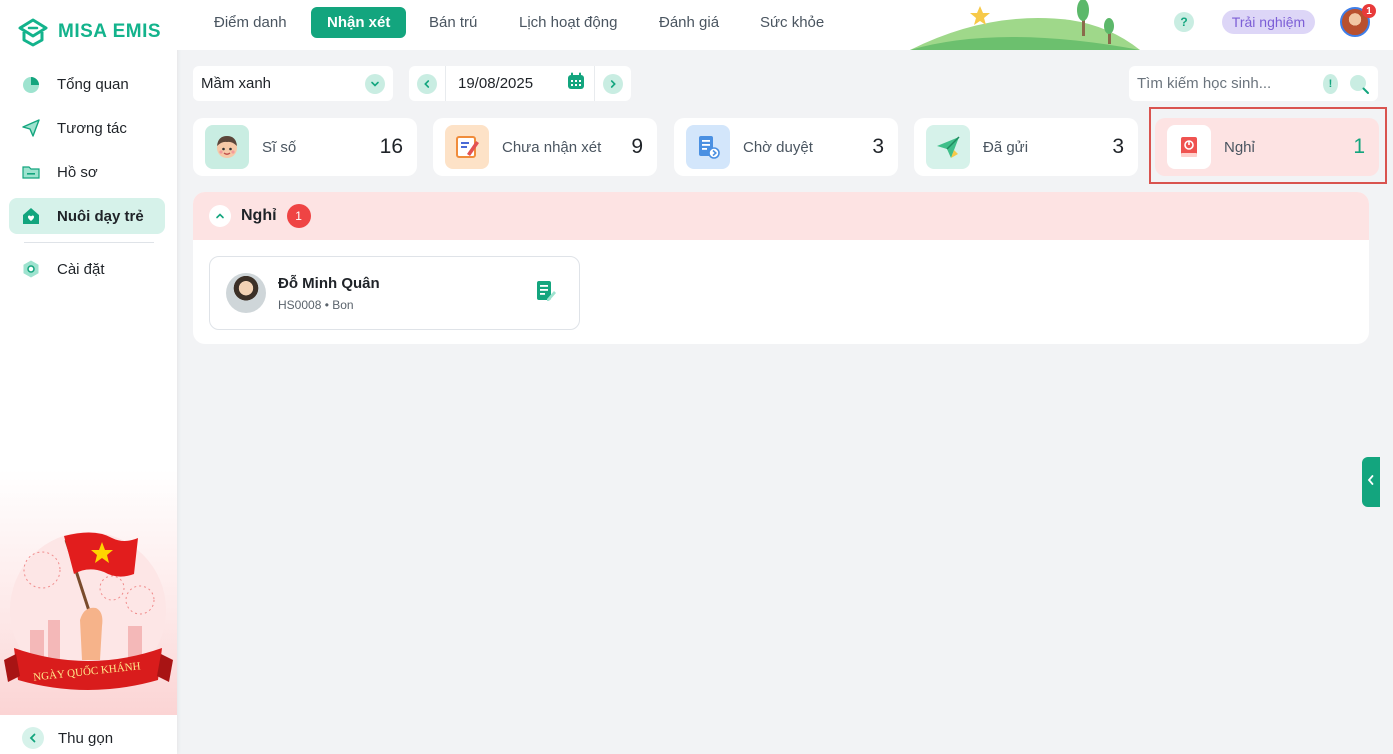  What do you see at coordinates (778, 147) in the screenshot?
I see `stat-label: Chờ duyệt` at bounding box center [778, 147].